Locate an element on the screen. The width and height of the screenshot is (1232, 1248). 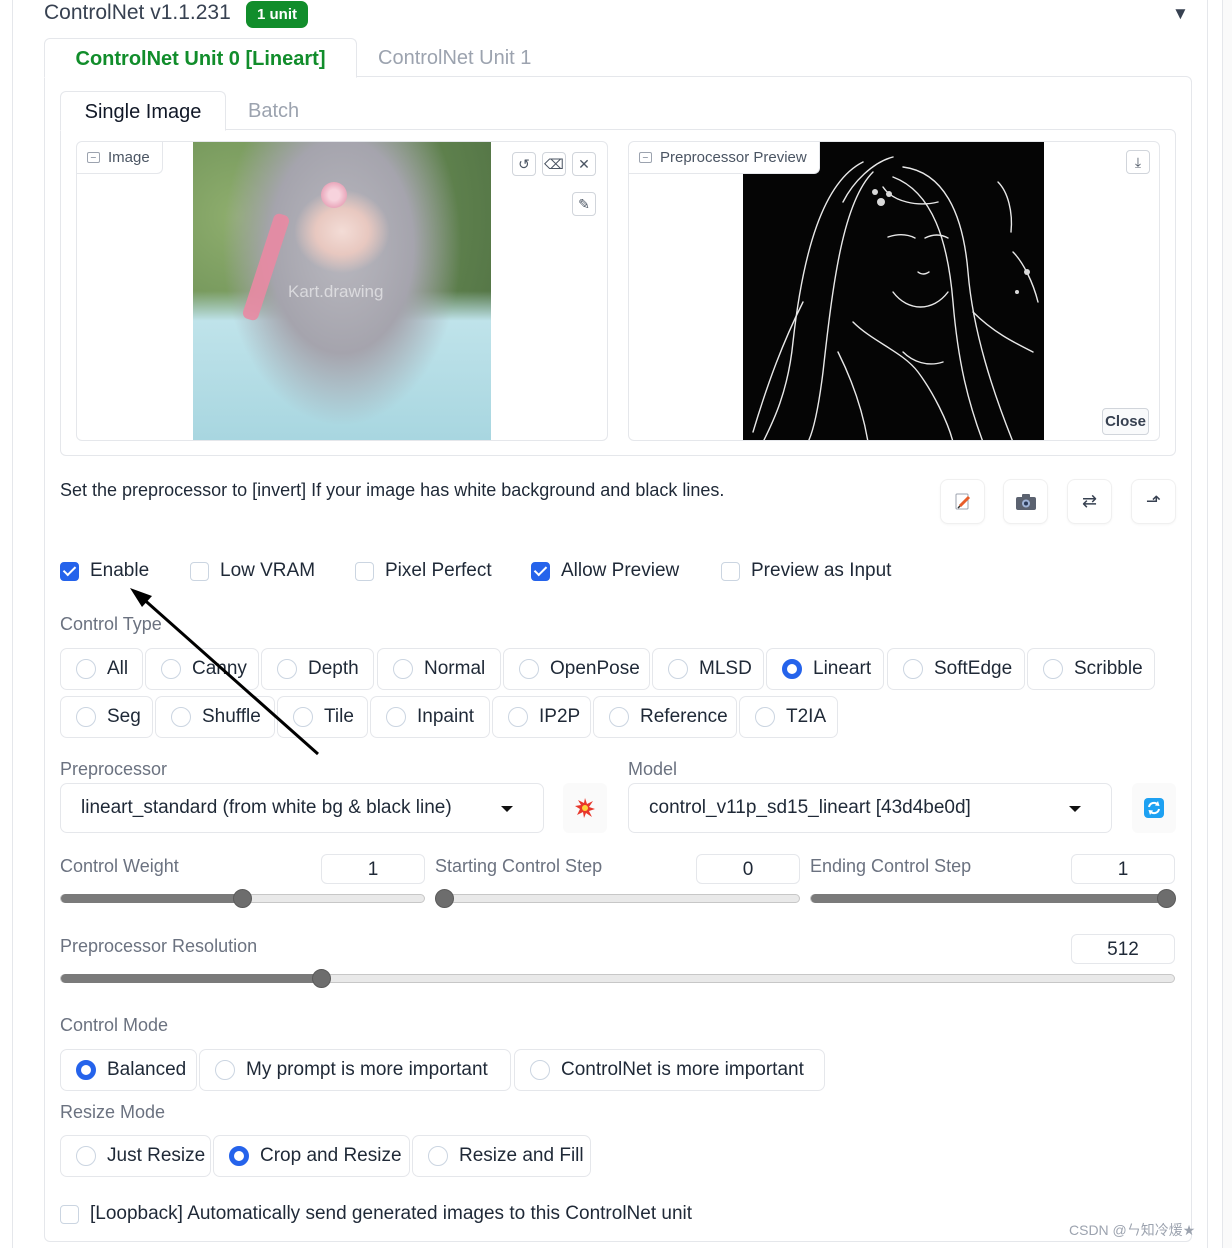
chevron-down-icon is located at coordinates (507, 809).